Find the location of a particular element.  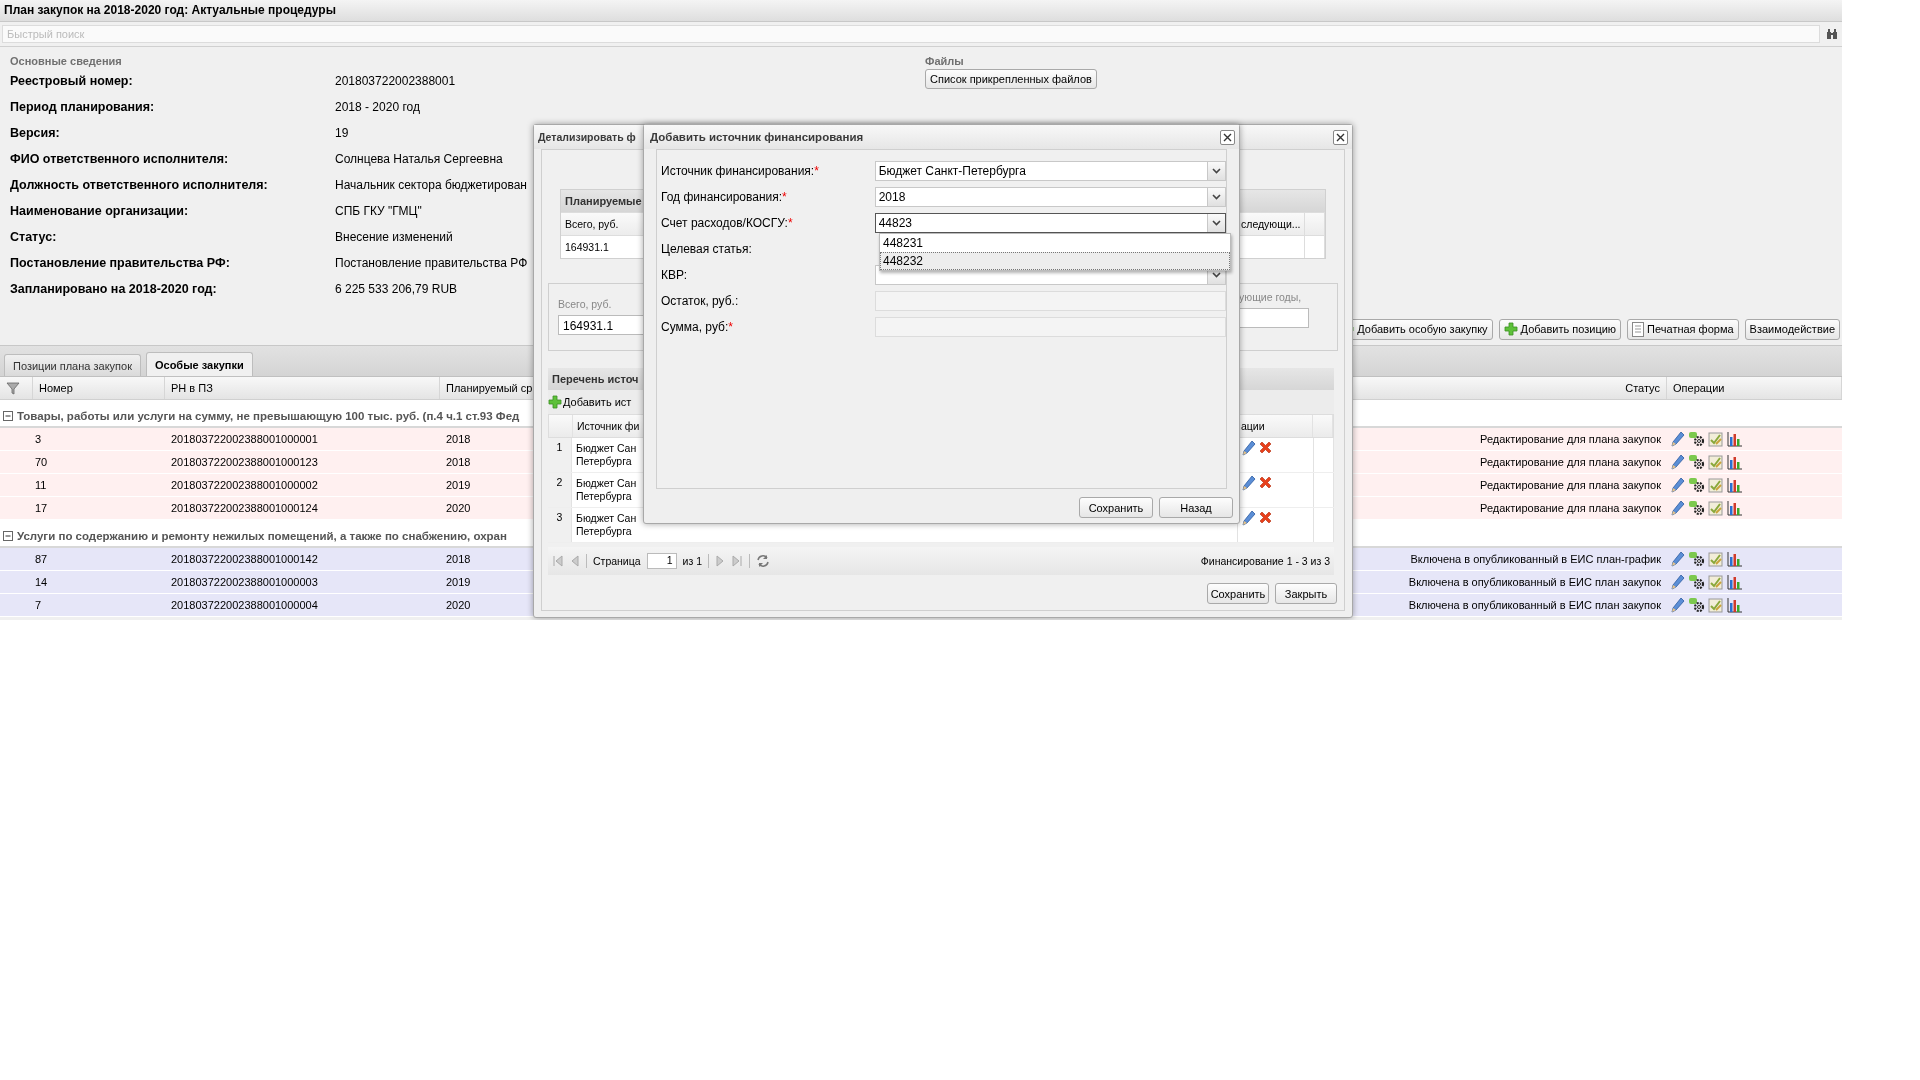

table-cell-text: 87 is located at coordinates (41, 559).